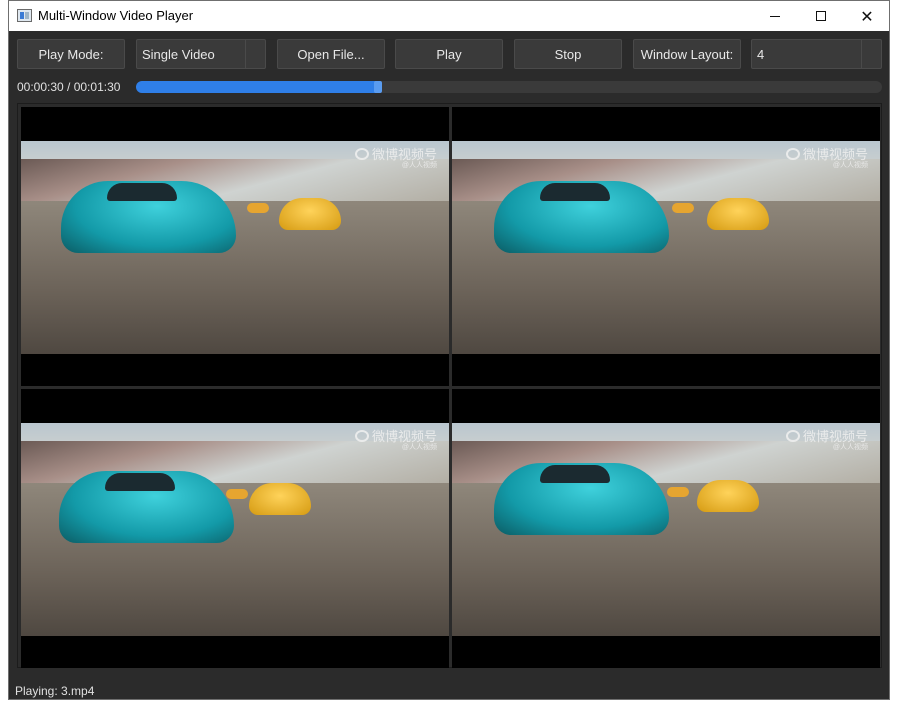 This screenshot has height=708, width=898. I want to click on progress-fill, so click(259, 87).